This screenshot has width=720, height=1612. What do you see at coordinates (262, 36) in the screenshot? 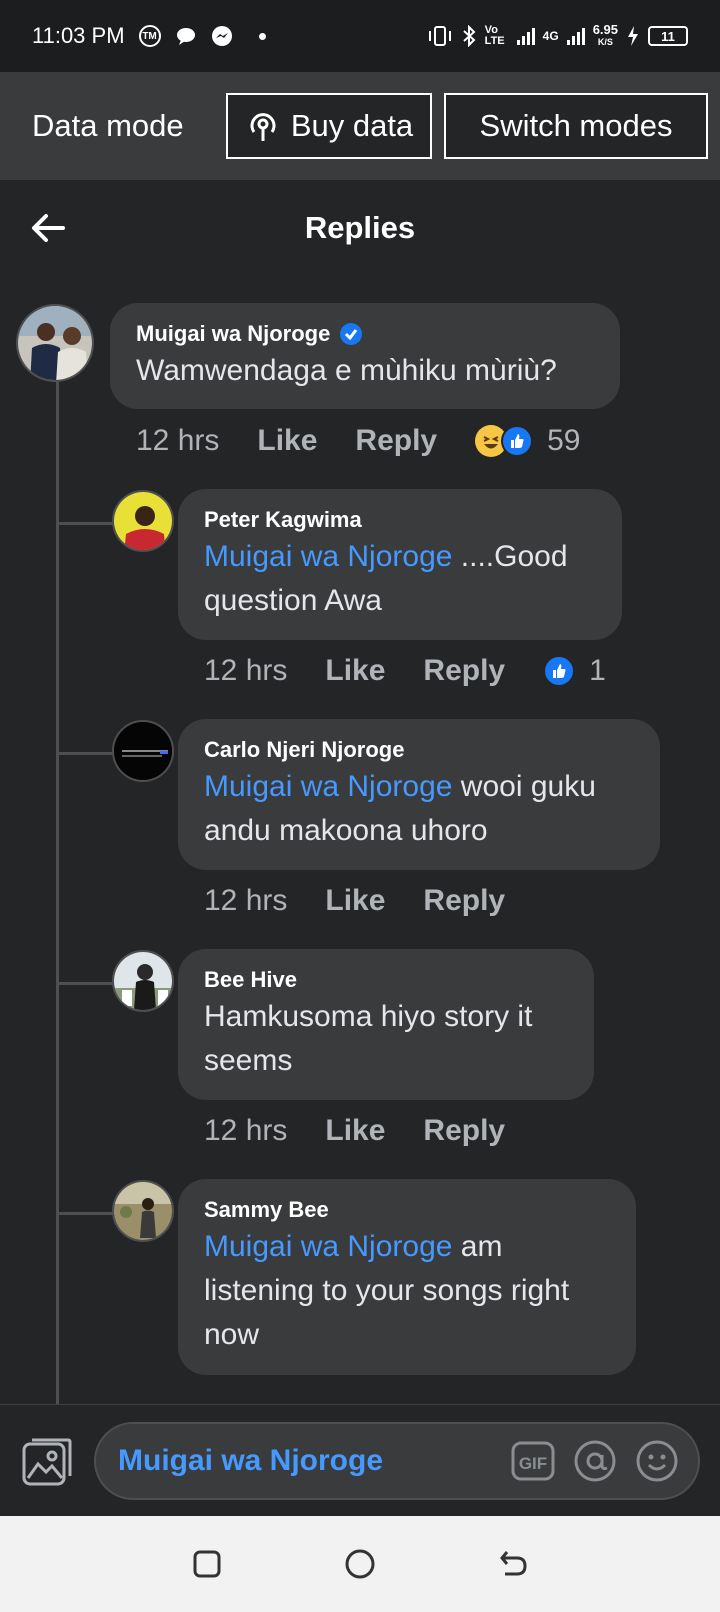
I see `notification-dot-icon` at bounding box center [262, 36].